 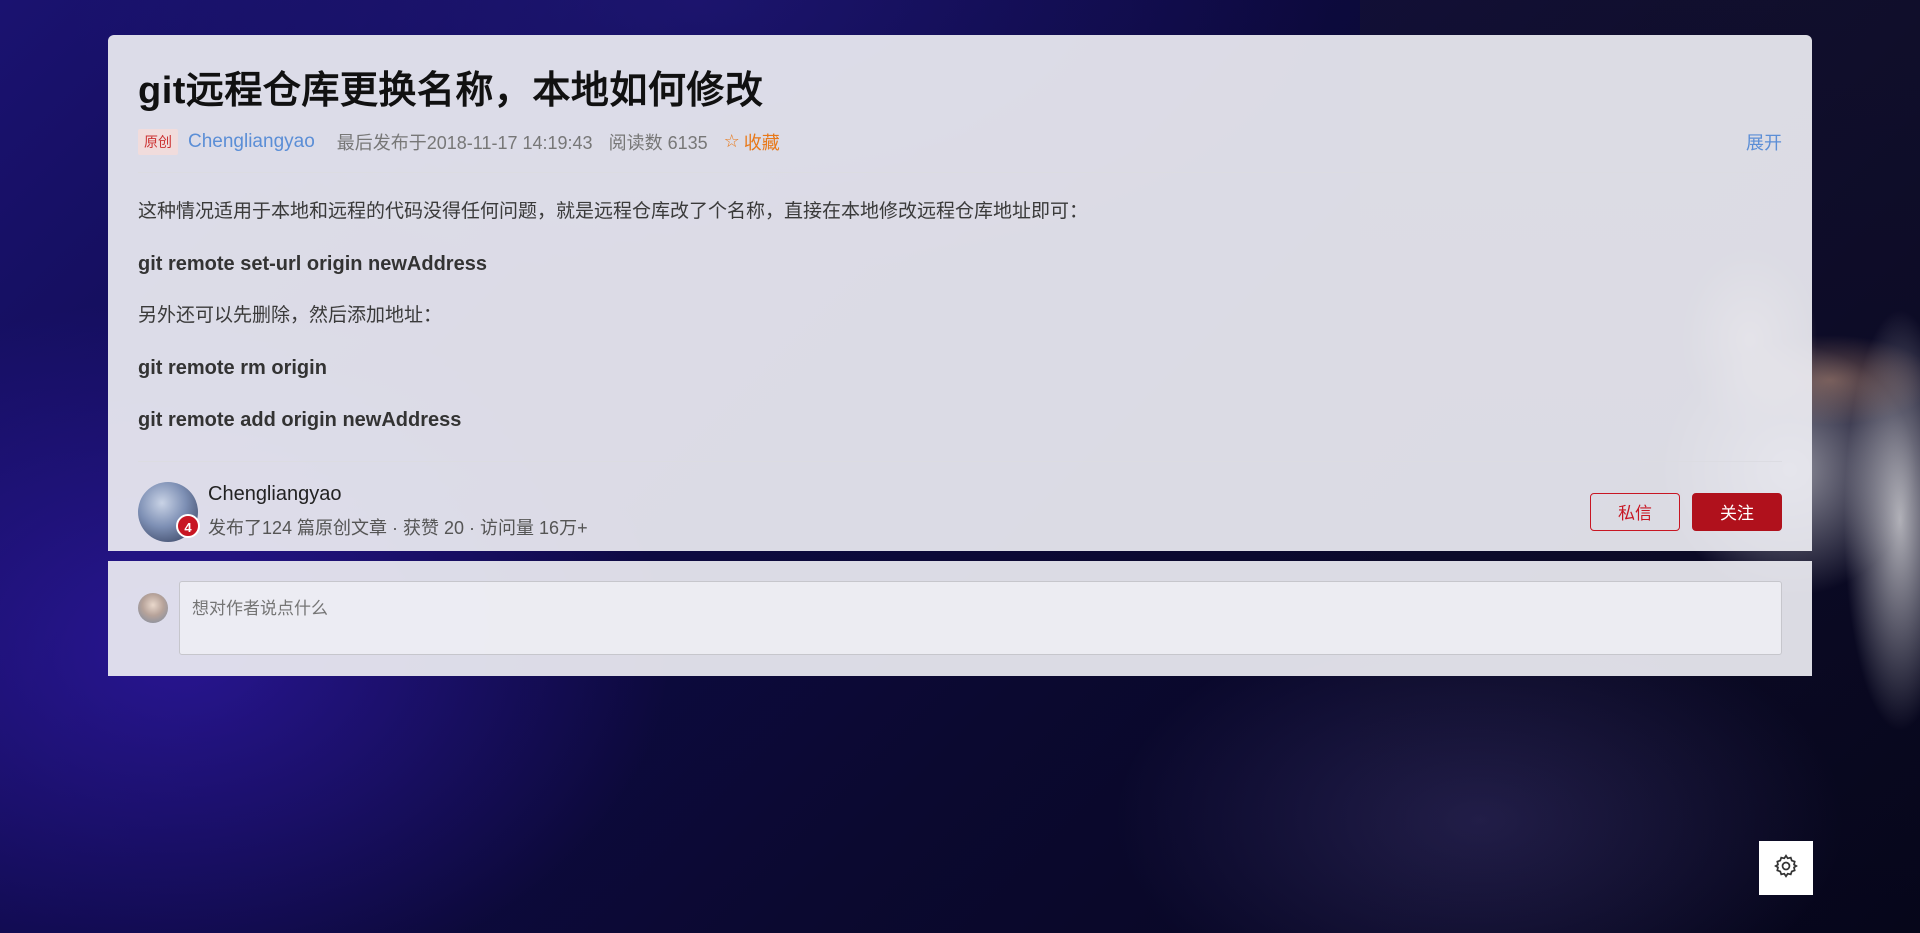 What do you see at coordinates (158, 141) in the screenshot?
I see `original-badge: 原创` at bounding box center [158, 141].